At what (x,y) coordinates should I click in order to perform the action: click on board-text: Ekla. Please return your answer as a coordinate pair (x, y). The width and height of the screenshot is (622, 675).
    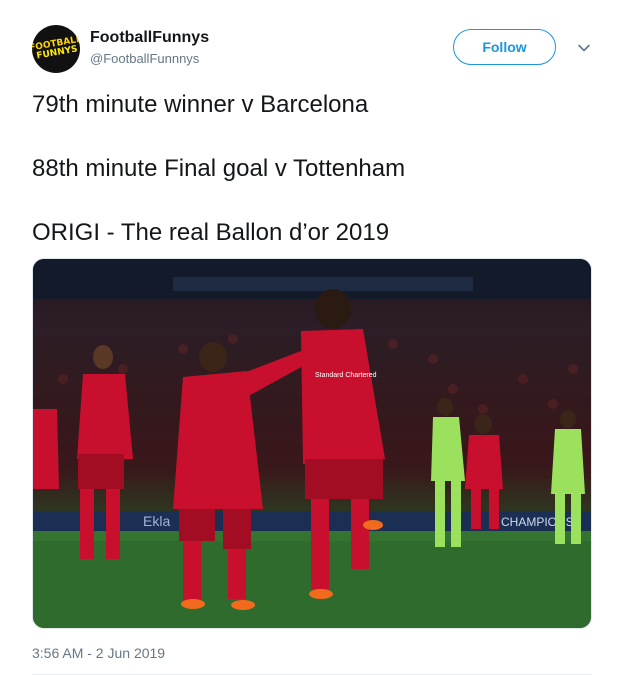
    Looking at the image, I should click on (156, 521).